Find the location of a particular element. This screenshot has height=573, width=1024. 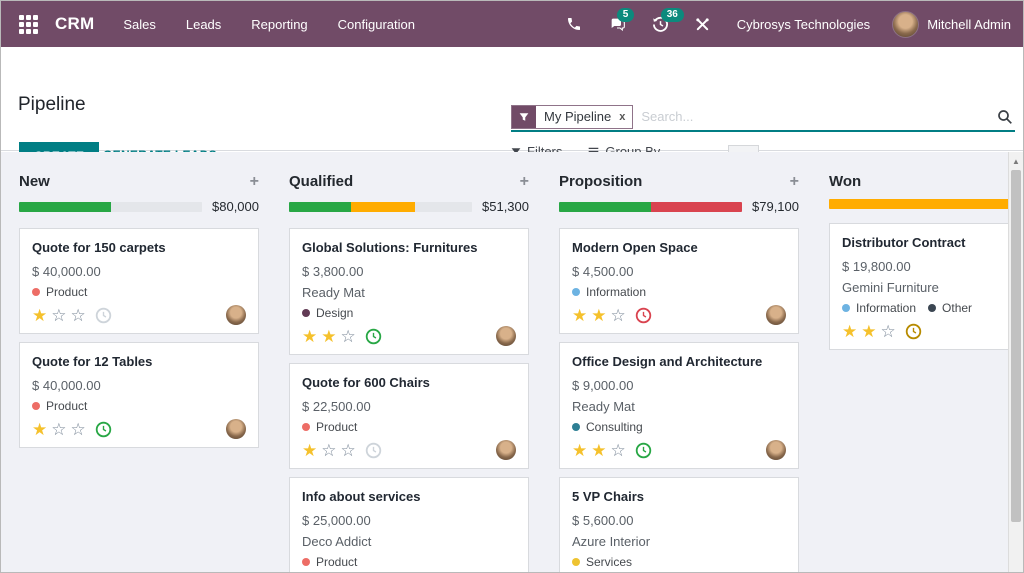

column-amount: $51,300 is located at coordinates (505, 206).